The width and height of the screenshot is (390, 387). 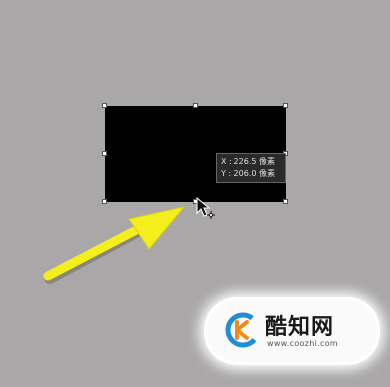 I want to click on yellow-arrow, so click(x=114, y=245).